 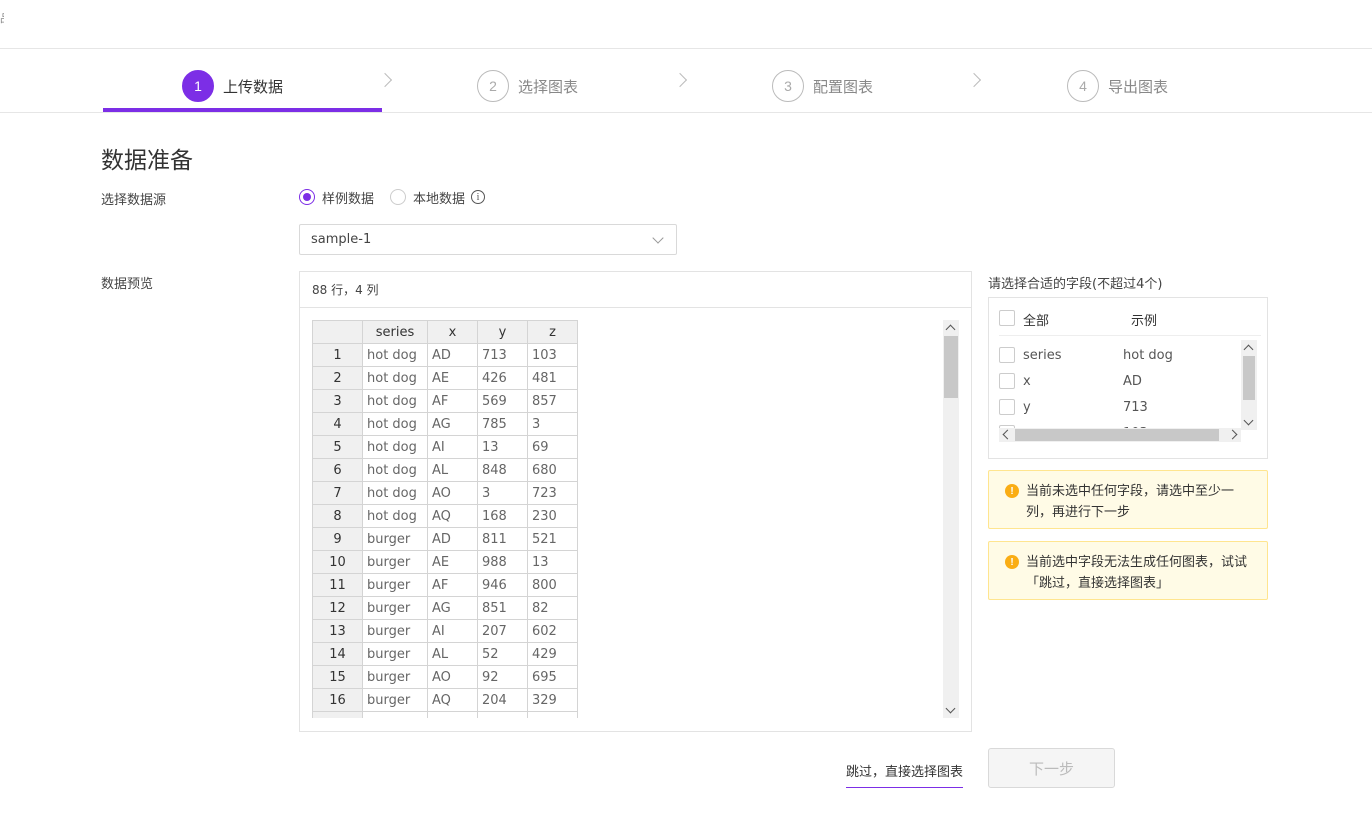 I want to click on field-row: x AD, so click(x=1115, y=381).